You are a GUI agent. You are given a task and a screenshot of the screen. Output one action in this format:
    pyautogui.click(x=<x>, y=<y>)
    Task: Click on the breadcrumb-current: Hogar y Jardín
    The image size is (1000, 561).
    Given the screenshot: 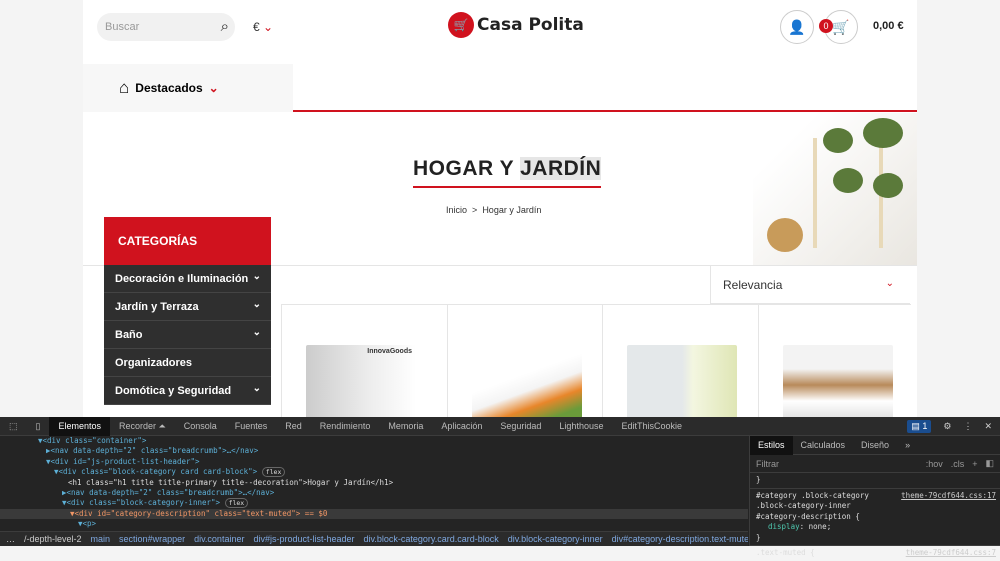 What is the action you would take?
    pyautogui.click(x=512, y=210)
    